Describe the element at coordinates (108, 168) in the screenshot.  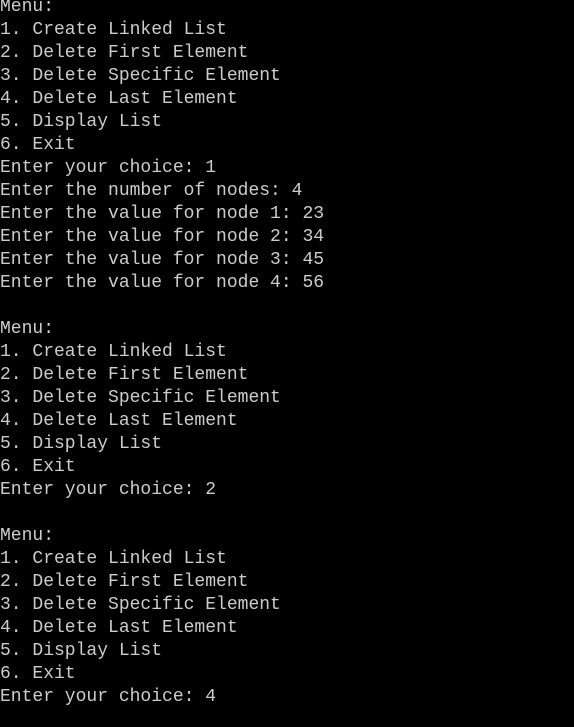
I see `choice-prompt: Enter your choice: 1` at that location.